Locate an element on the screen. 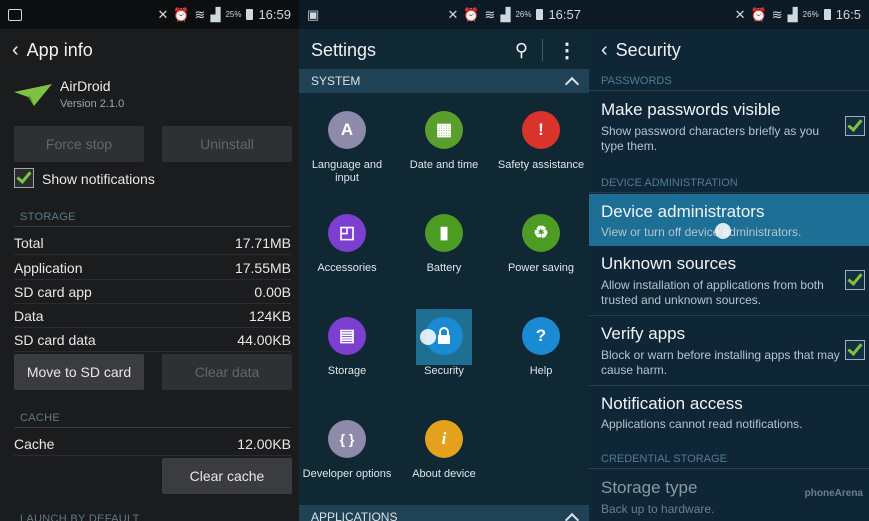 This screenshot has height=521, width=869. storage-label: SD card data is located at coordinates (55, 339).